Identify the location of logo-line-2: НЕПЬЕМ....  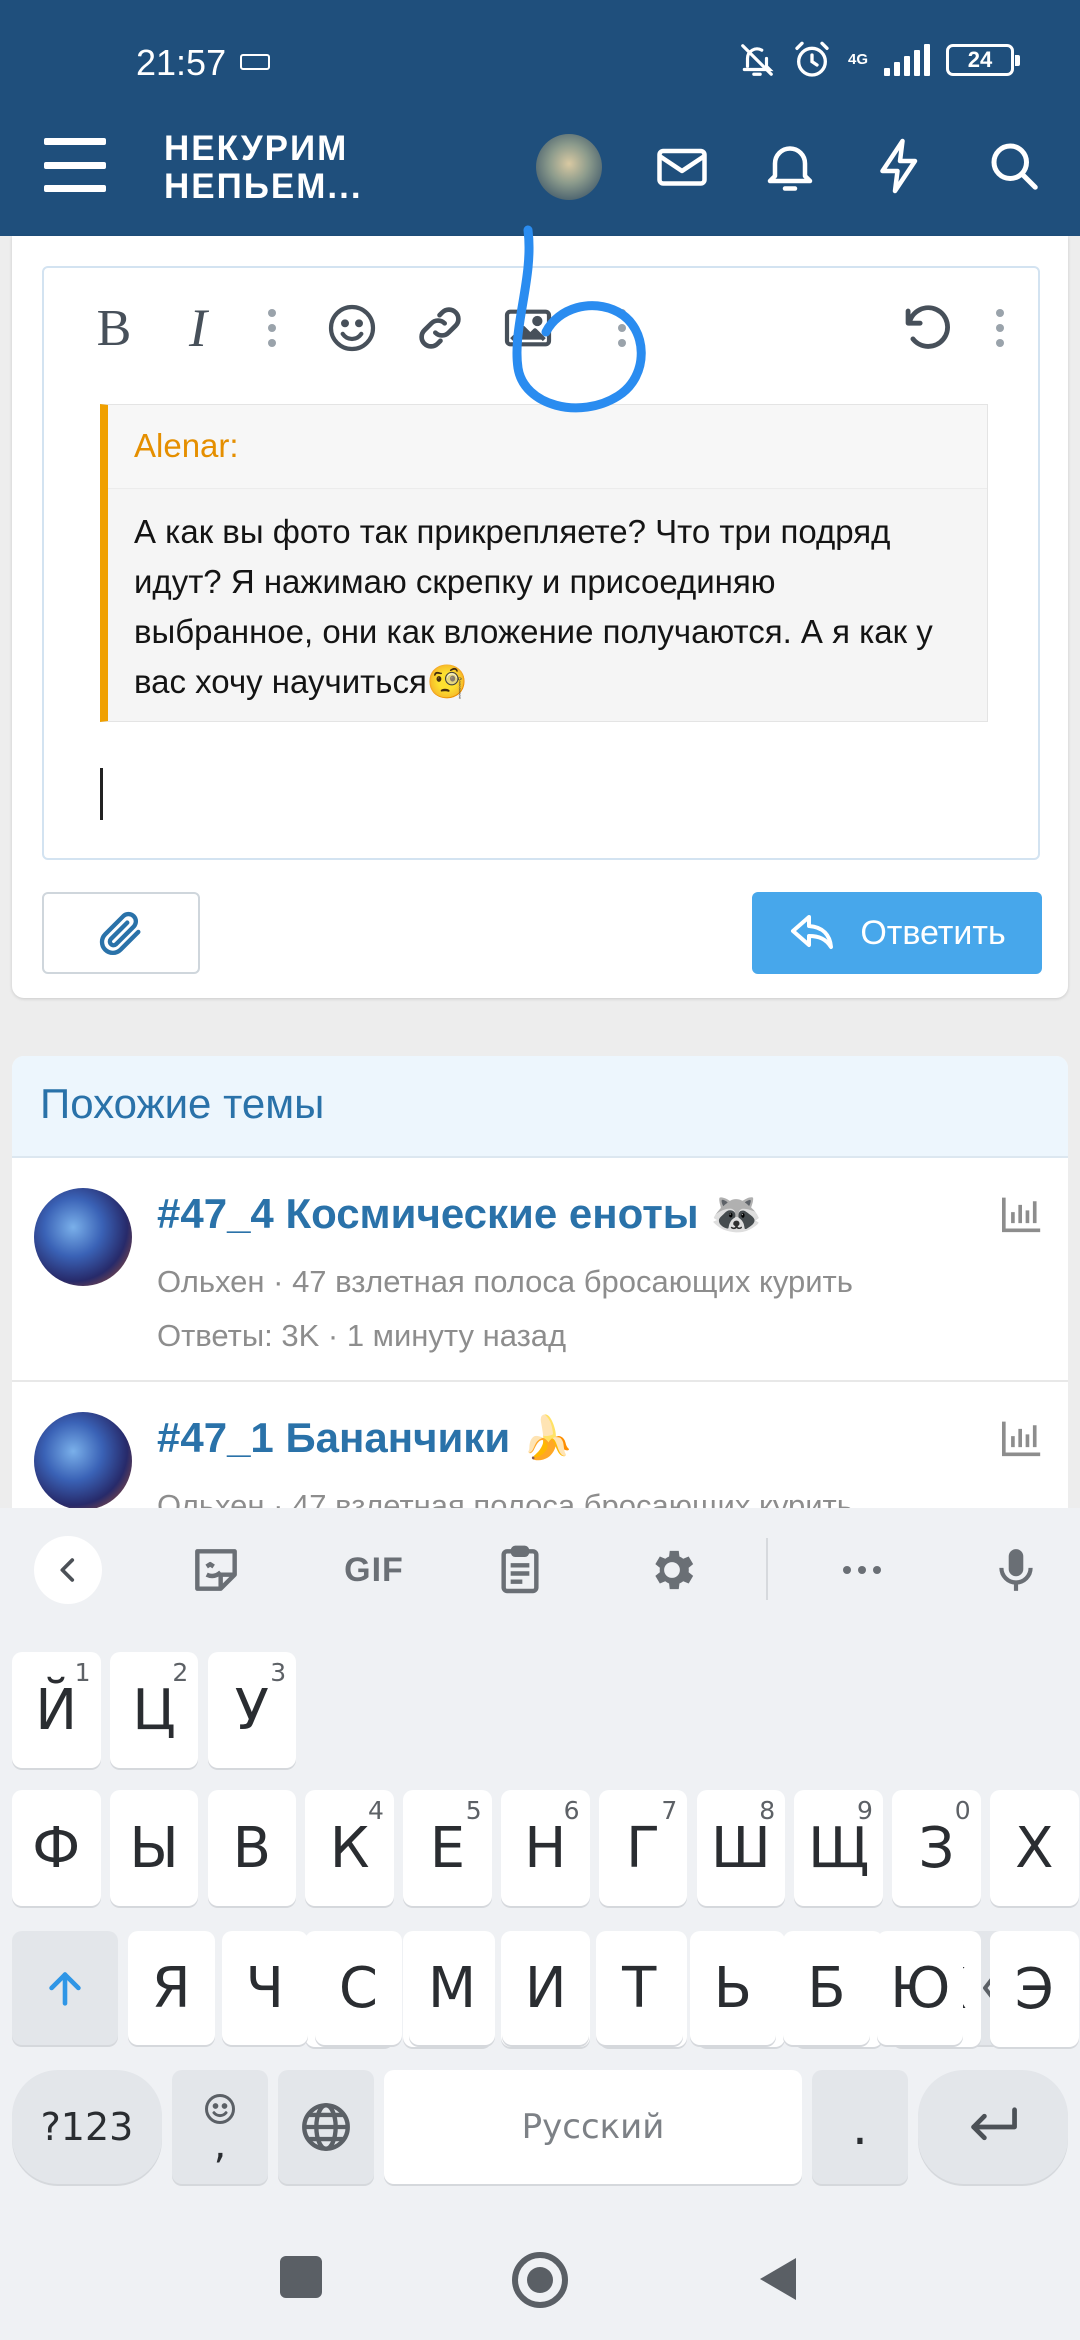
(263, 186).